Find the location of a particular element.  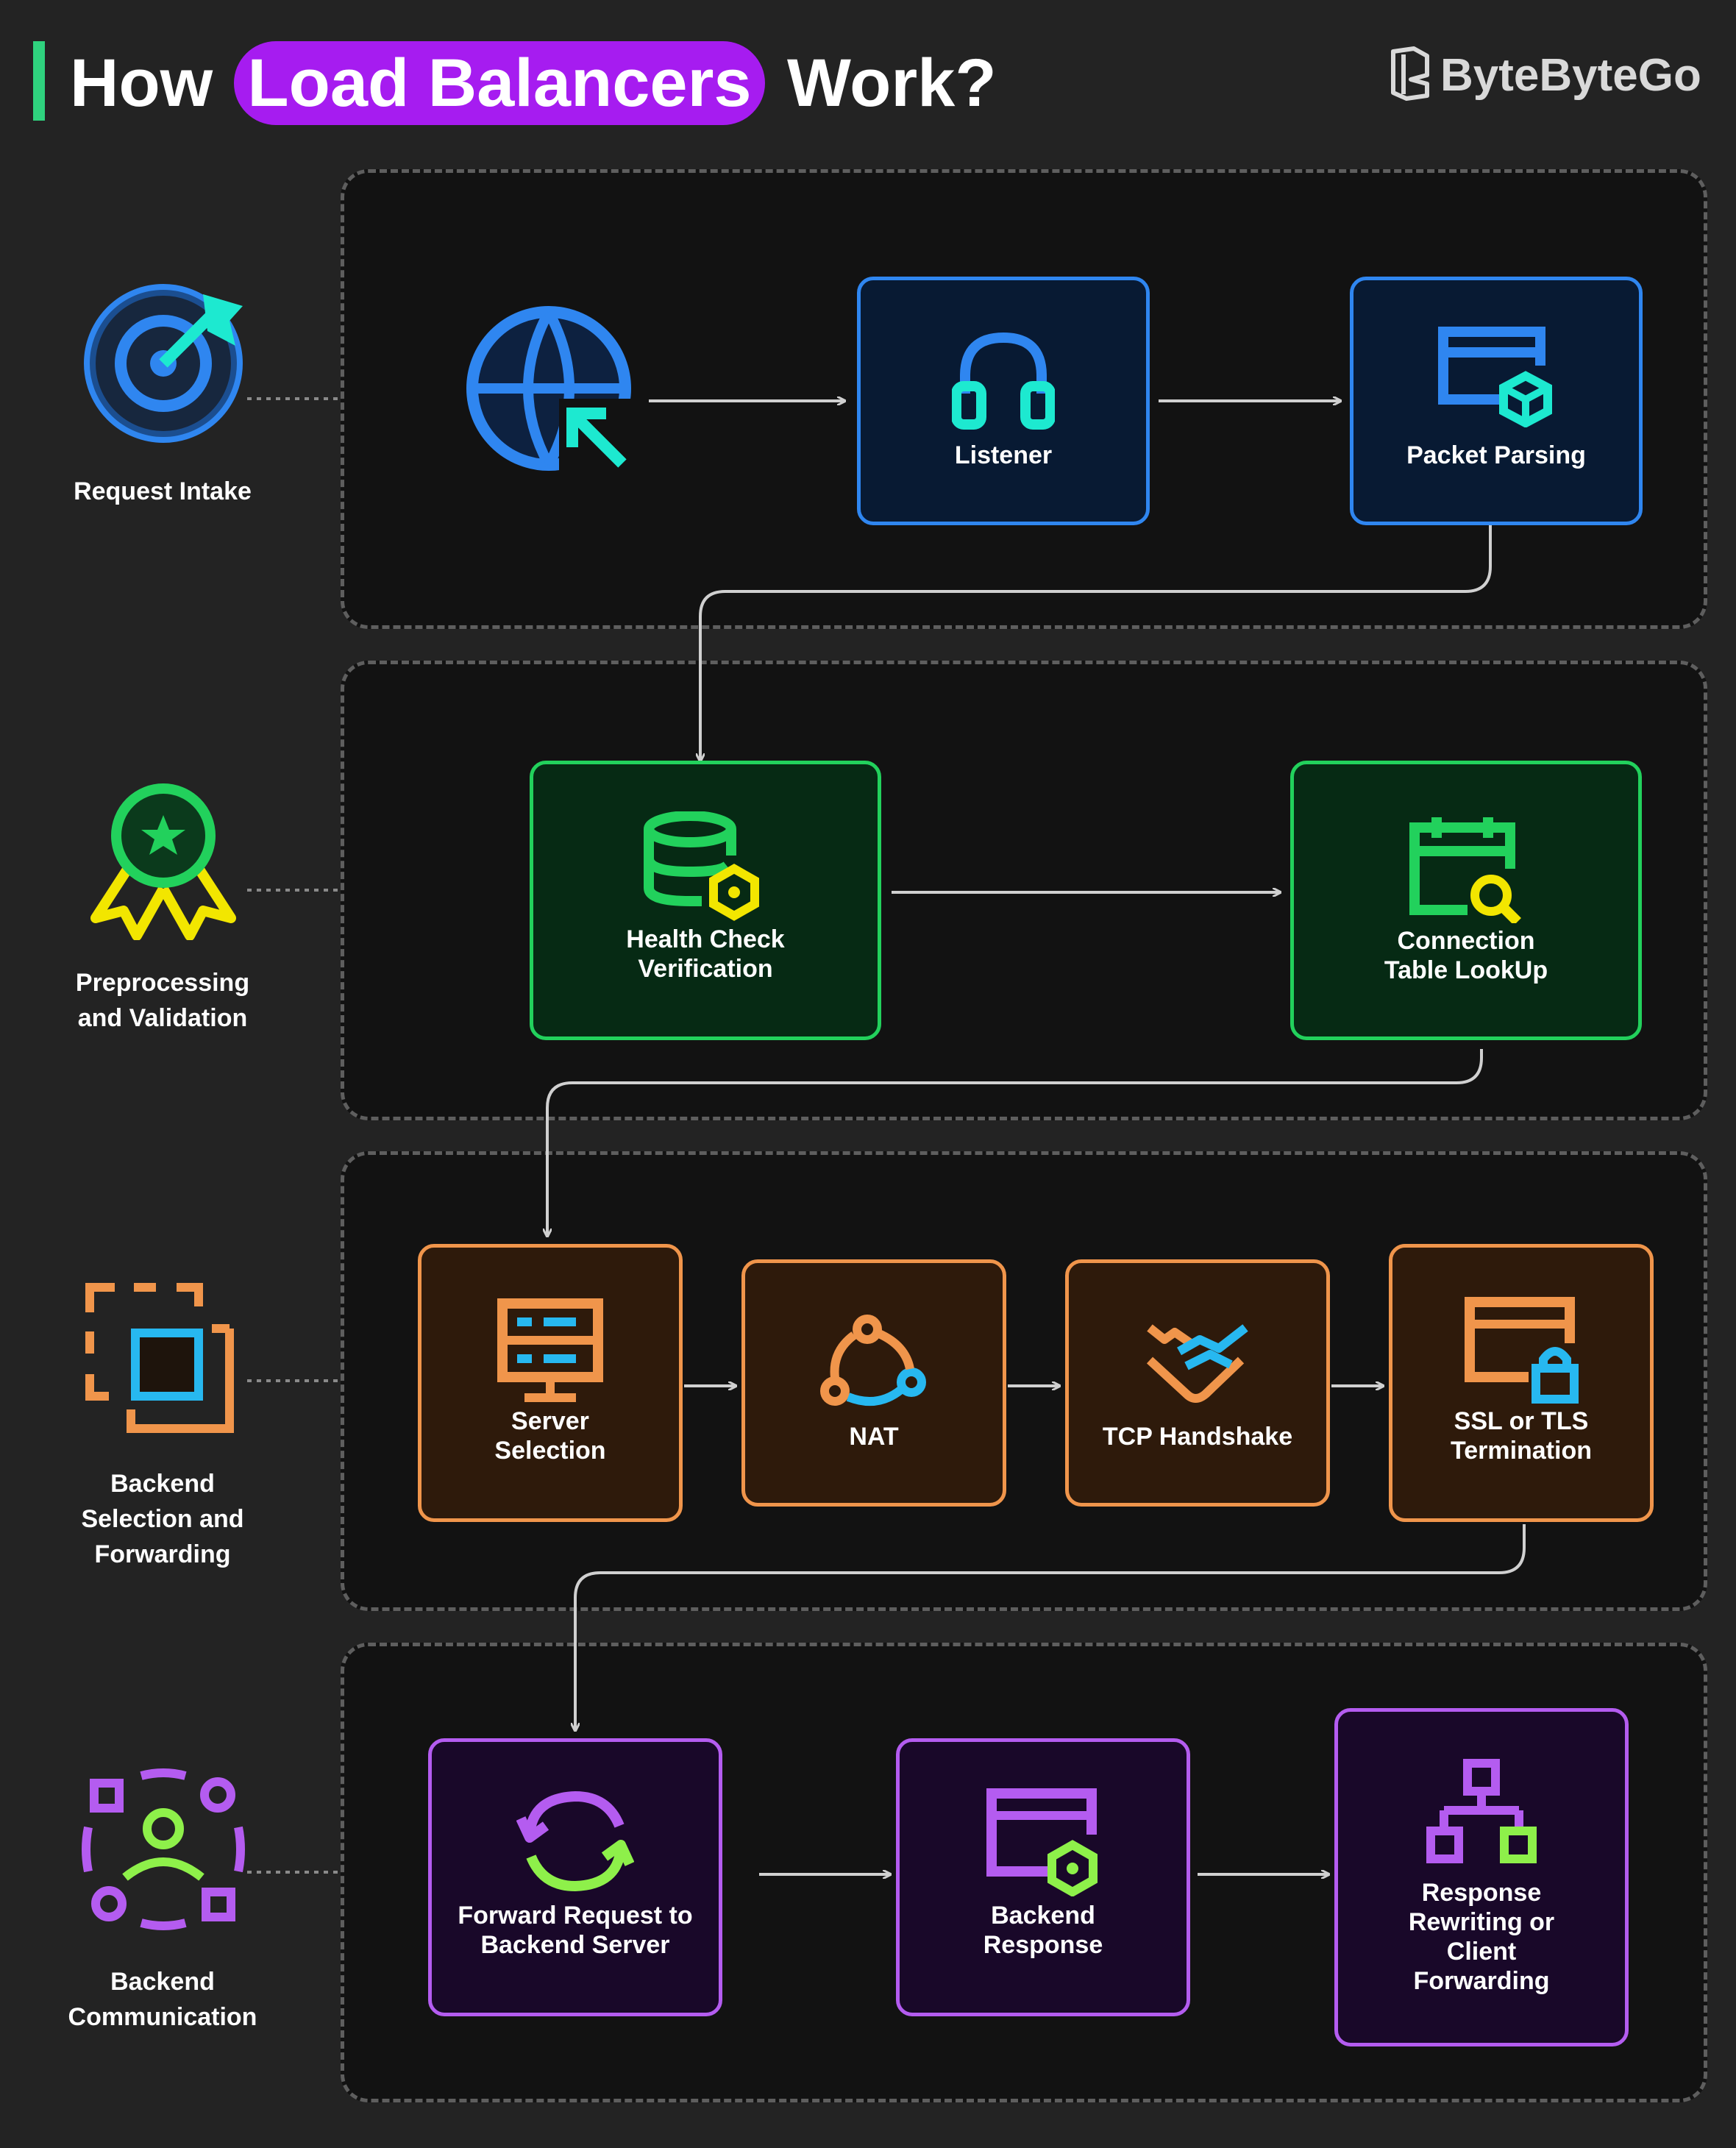

step-forward-request-label: Forward Request to Backend Server is located at coordinates (575, 1931).